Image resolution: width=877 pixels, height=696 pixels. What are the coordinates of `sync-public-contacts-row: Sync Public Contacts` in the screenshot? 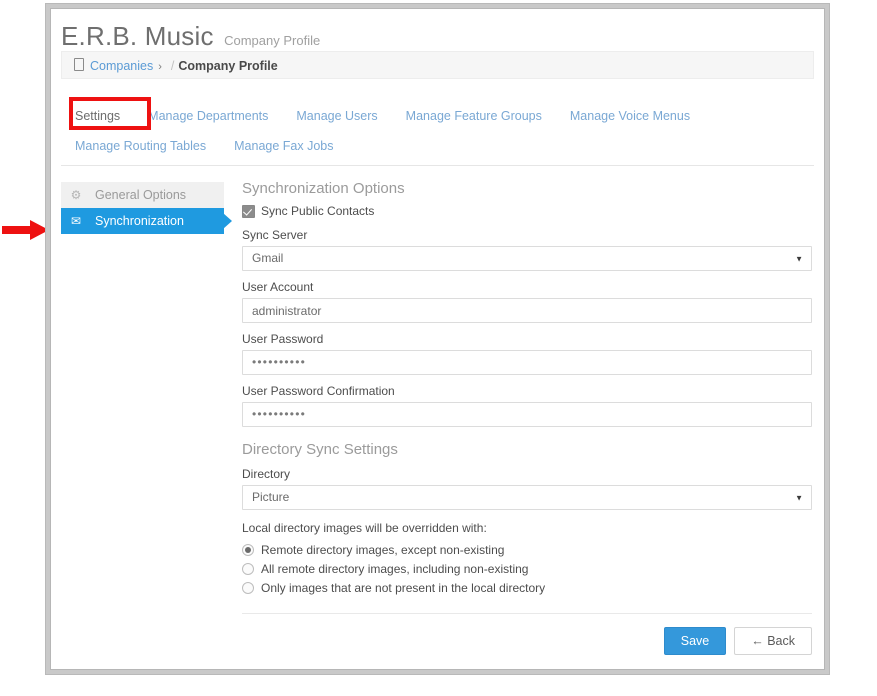 It's located at (527, 211).